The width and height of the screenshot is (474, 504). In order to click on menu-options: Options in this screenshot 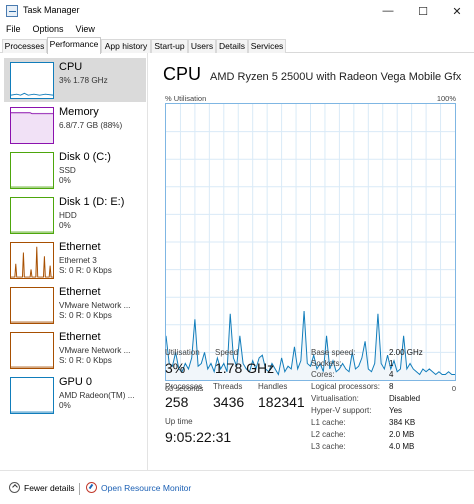, I will do `click(48, 29)`.